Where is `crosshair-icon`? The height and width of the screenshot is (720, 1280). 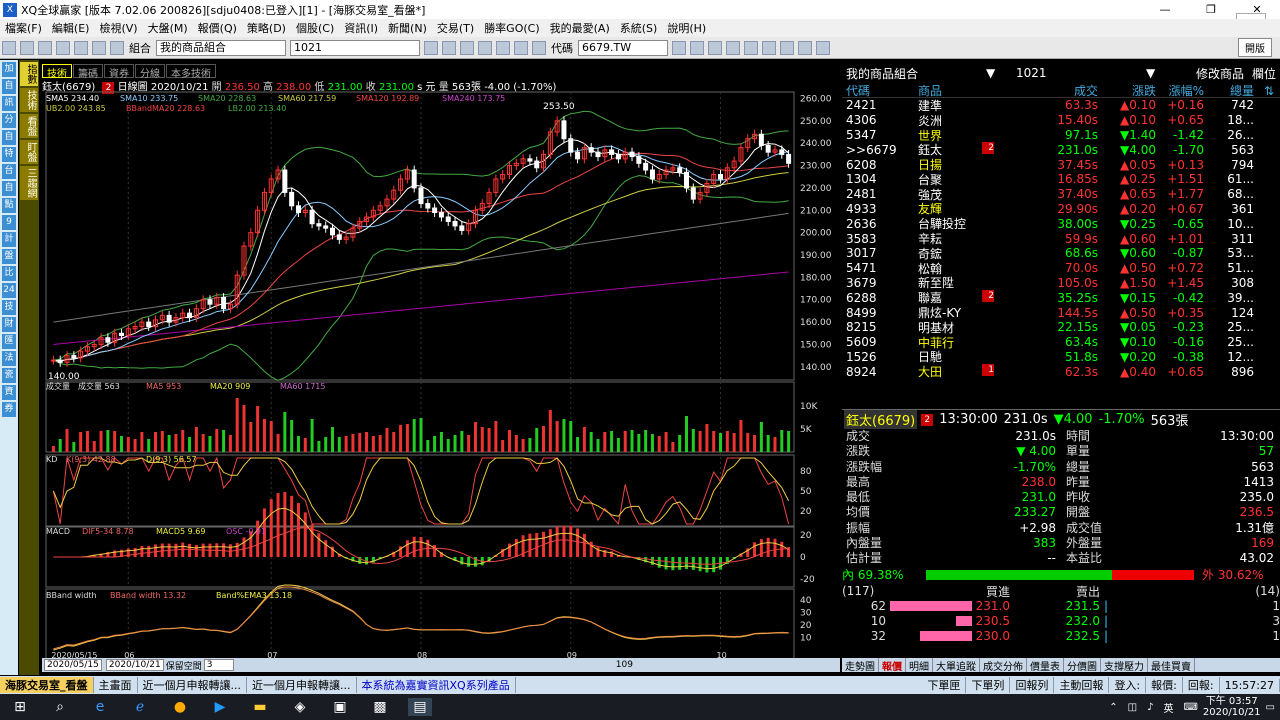
crosshair-icon is located at coordinates (751, 47).